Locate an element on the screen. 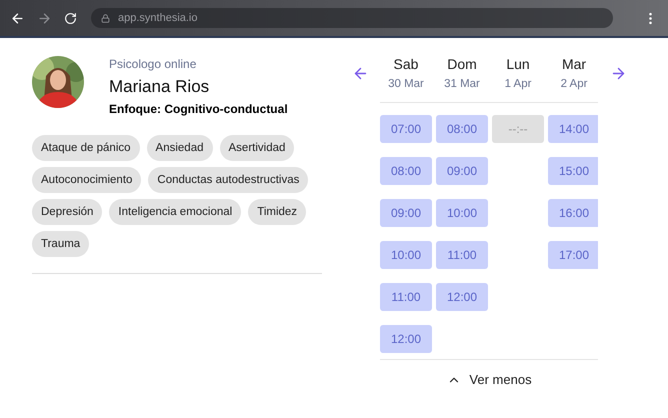 The image size is (668, 418). day-name: Lun is located at coordinates (518, 64).